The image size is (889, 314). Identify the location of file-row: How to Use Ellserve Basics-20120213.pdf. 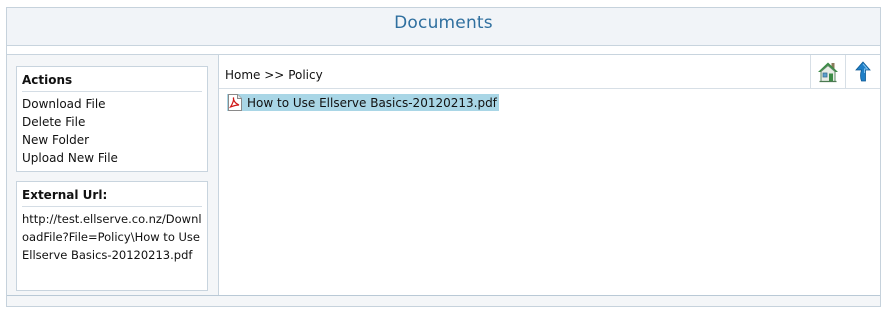
(363, 102).